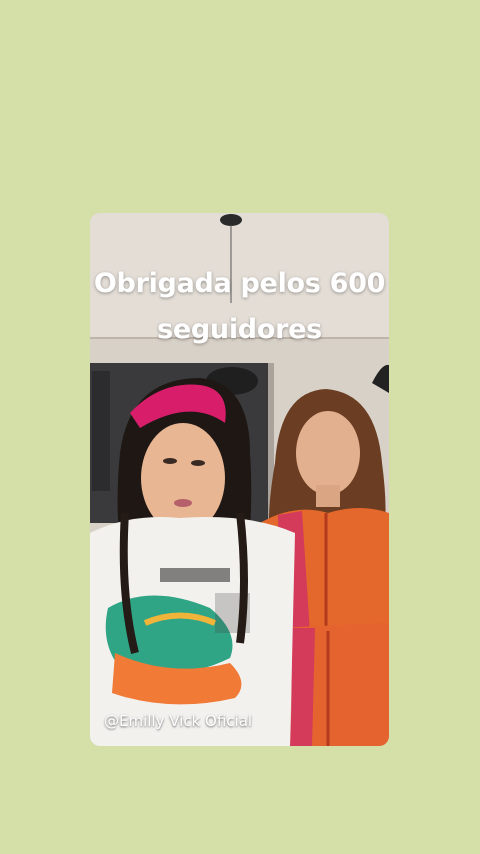 The height and width of the screenshot is (854, 480). What do you see at coordinates (239, 283) in the screenshot?
I see `caption-line-1: Obrigada pelos 600` at bounding box center [239, 283].